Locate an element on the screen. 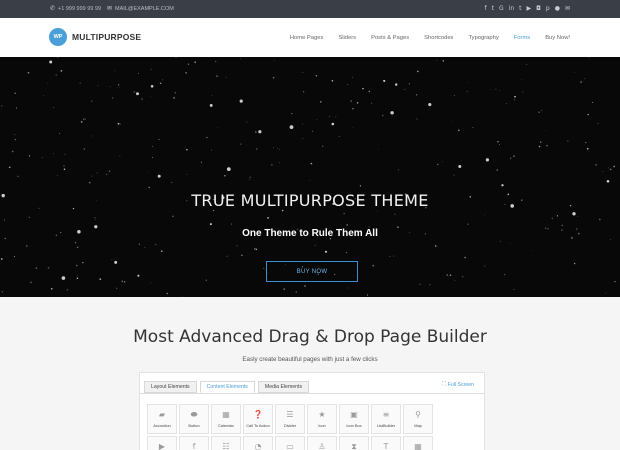 The width and height of the screenshot is (620, 450). element-calendar: ▦ Calendar is located at coordinates (226, 419).